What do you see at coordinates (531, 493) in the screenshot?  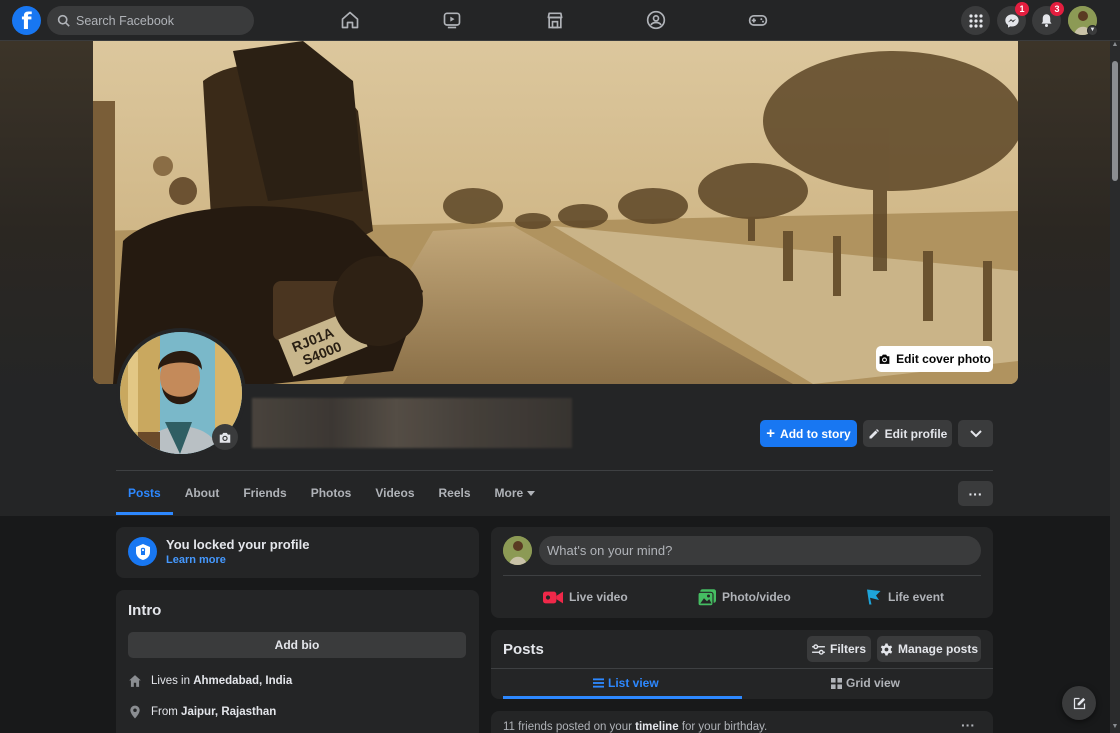 I see `caret-down-icon` at bounding box center [531, 493].